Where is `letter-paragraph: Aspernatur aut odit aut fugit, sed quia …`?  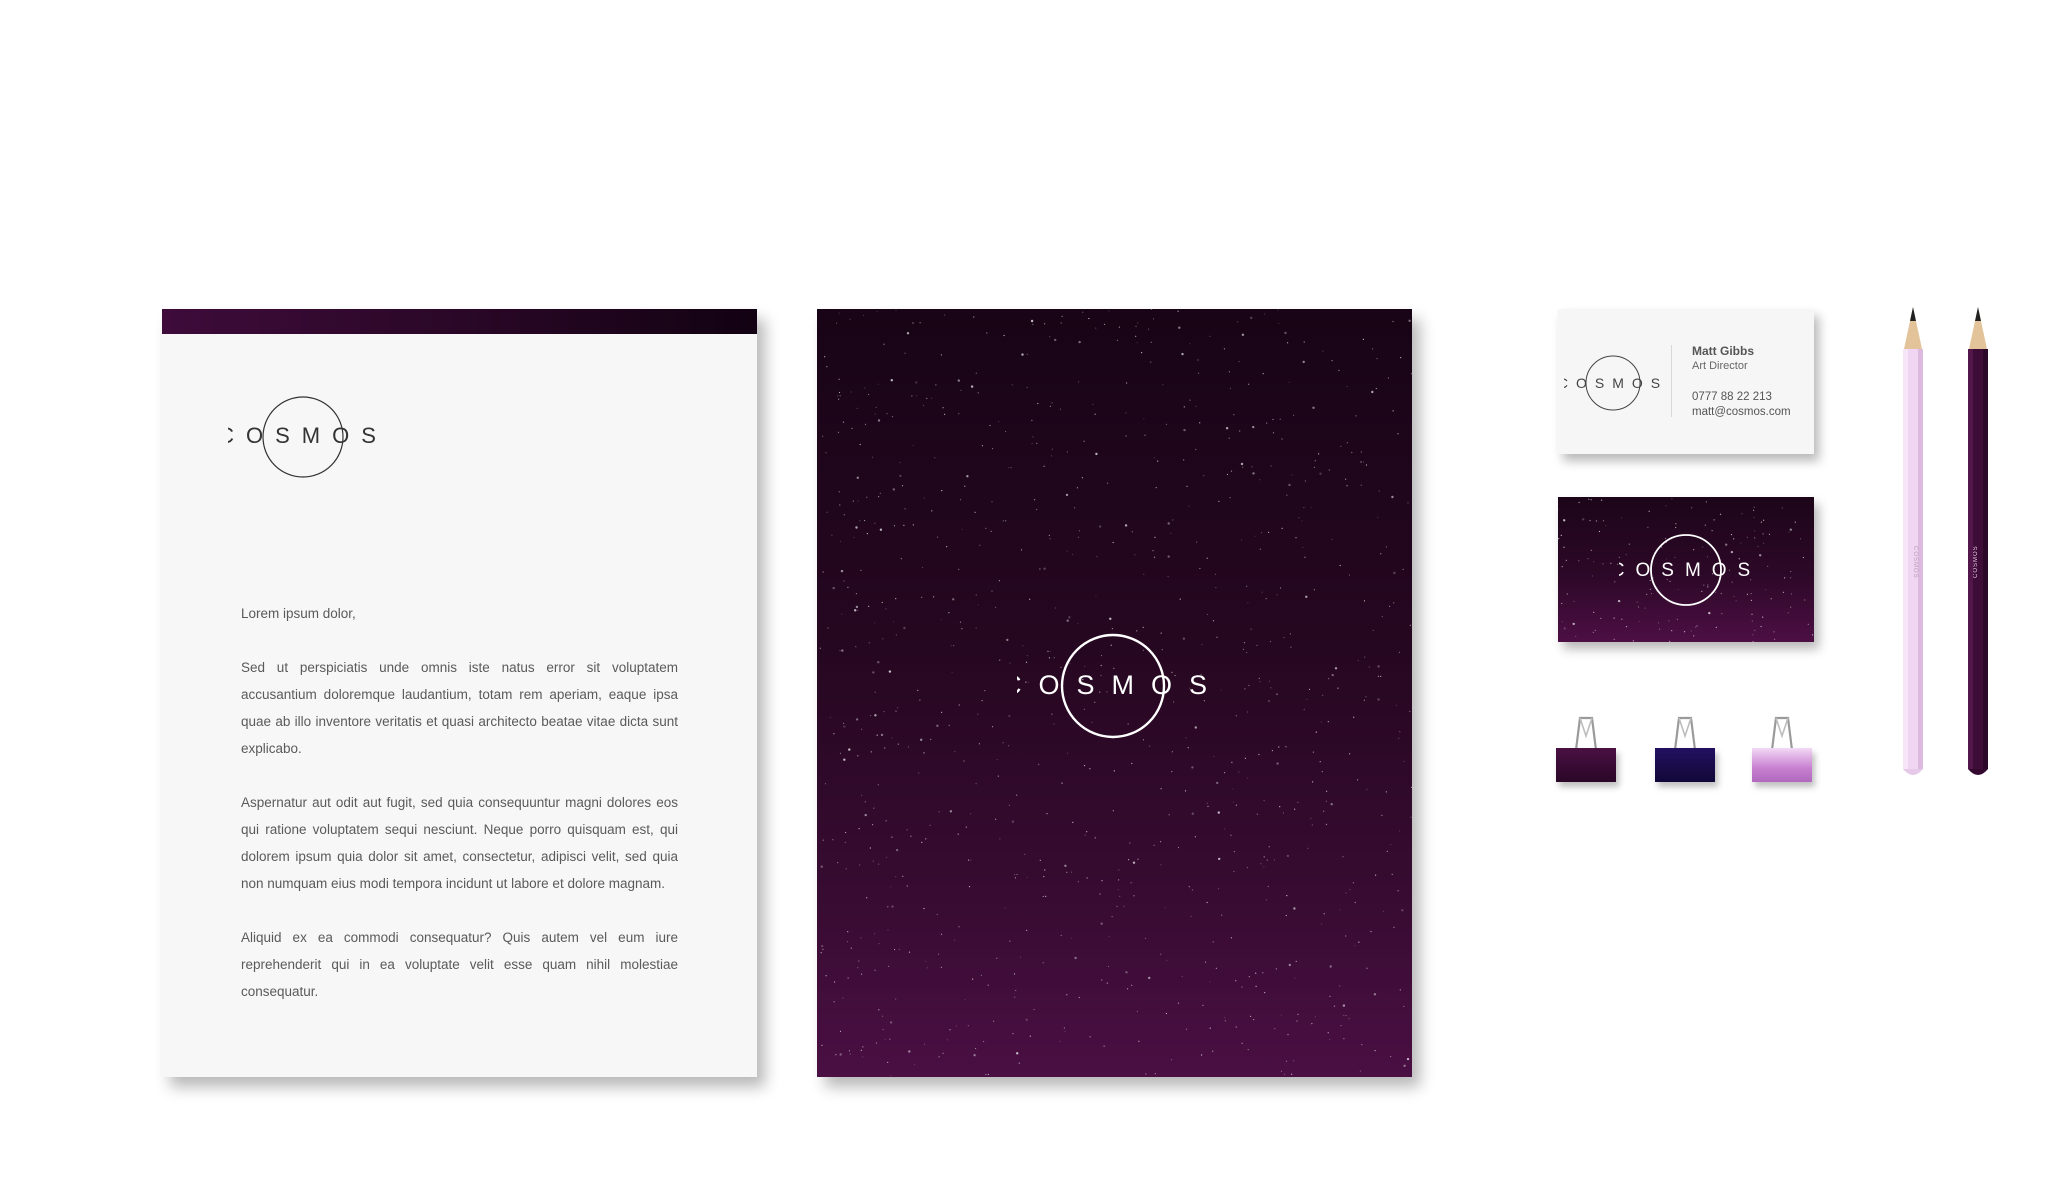
letter-paragraph: Aspernatur aut odit aut fugit, sed quia … is located at coordinates (459, 843).